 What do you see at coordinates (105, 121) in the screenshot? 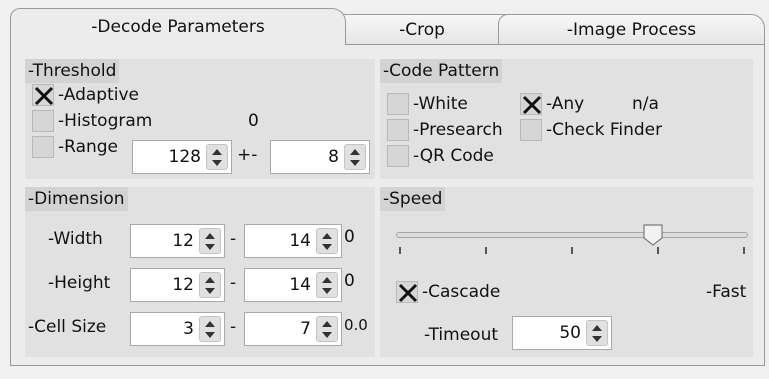
I see `histogram-label: -Histogram` at bounding box center [105, 121].